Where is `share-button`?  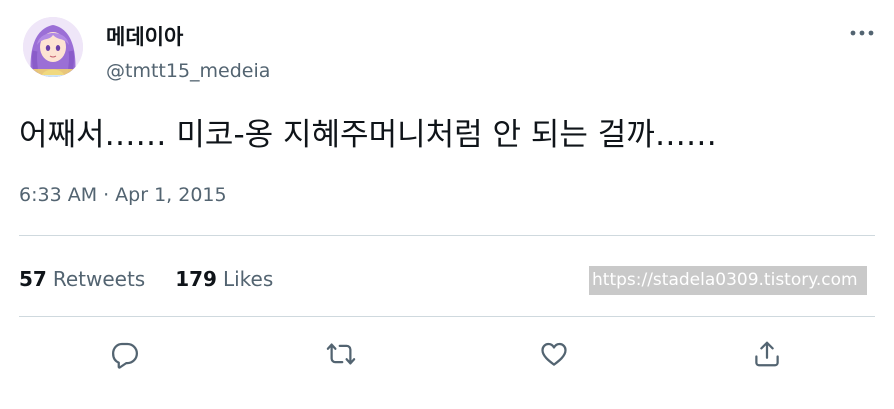 share-button is located at coordinates (767, 354).